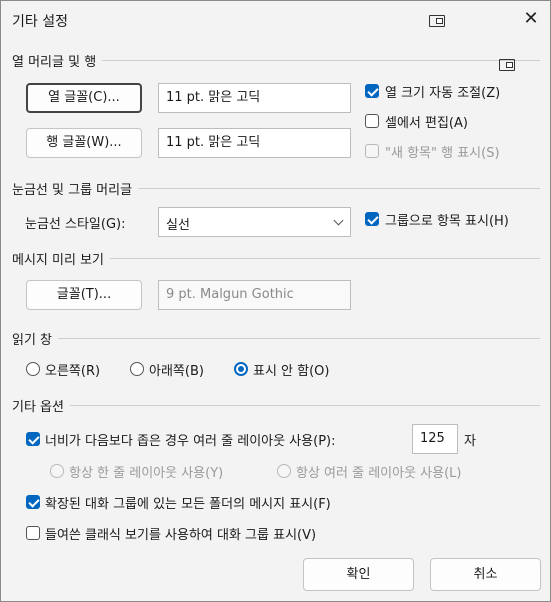  I want to click on row-font-field: 11 pt. 맑은 고딕, so click(254, 143).